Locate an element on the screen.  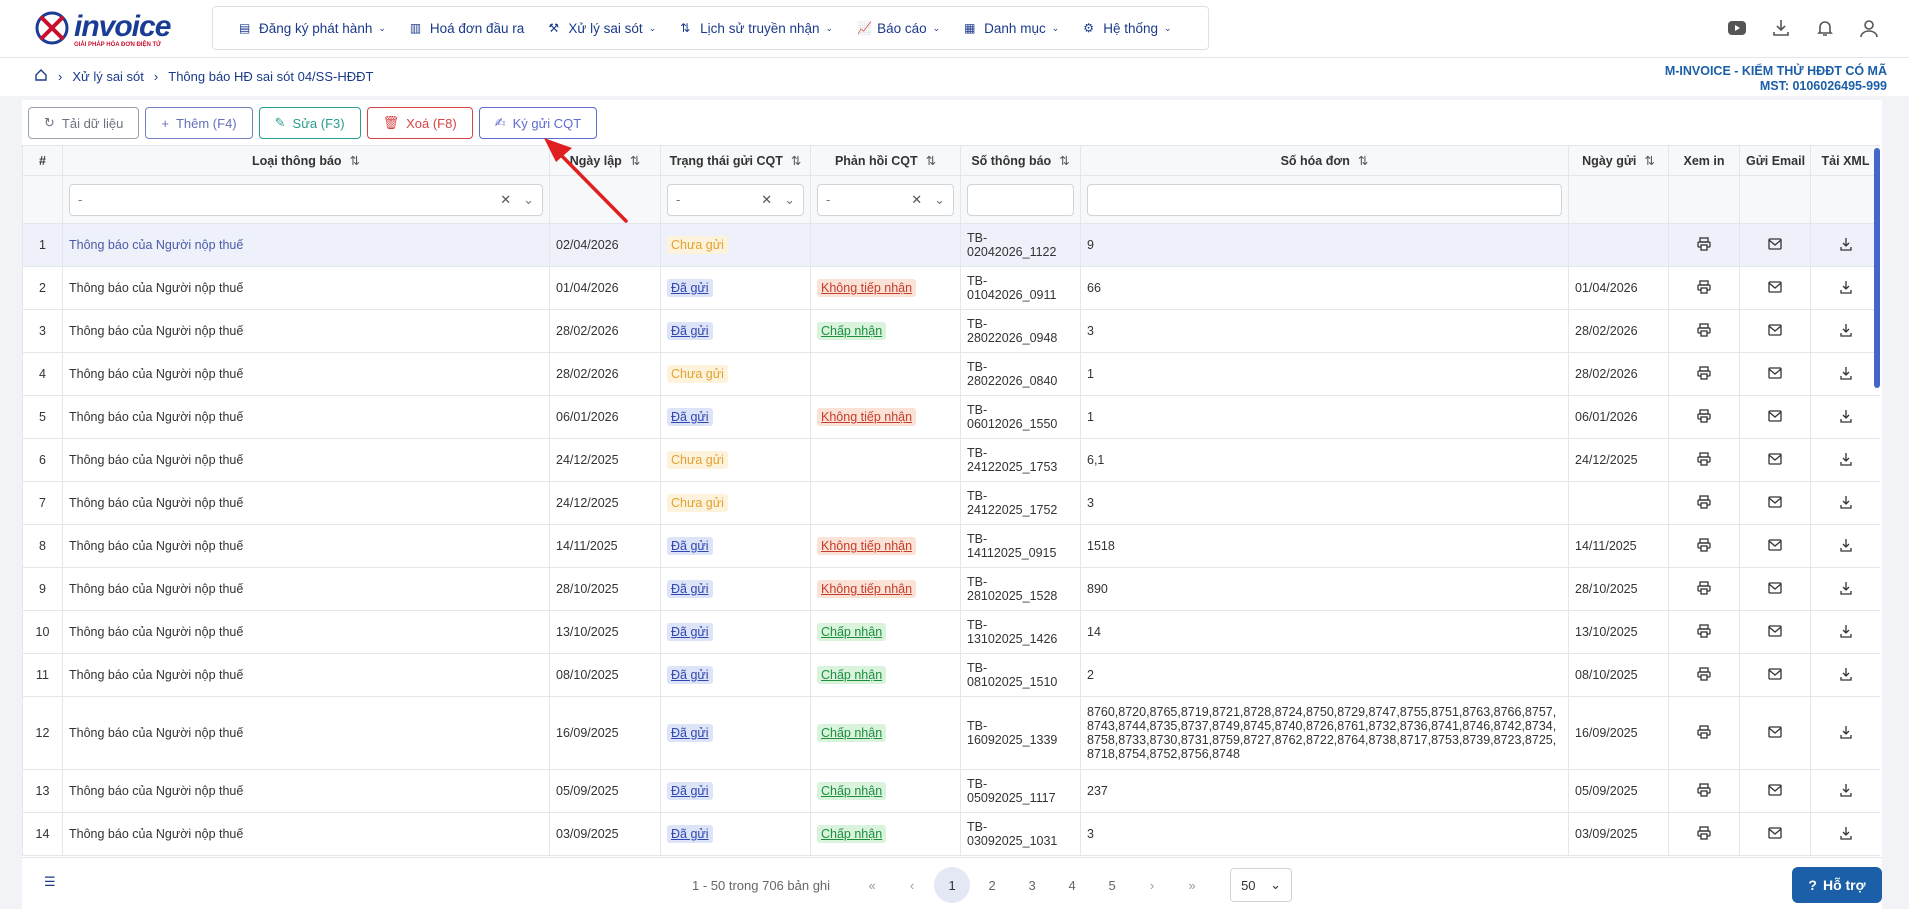
load-data-button: ↻ Tải dữ liệu is located at coordinates (84, 123).